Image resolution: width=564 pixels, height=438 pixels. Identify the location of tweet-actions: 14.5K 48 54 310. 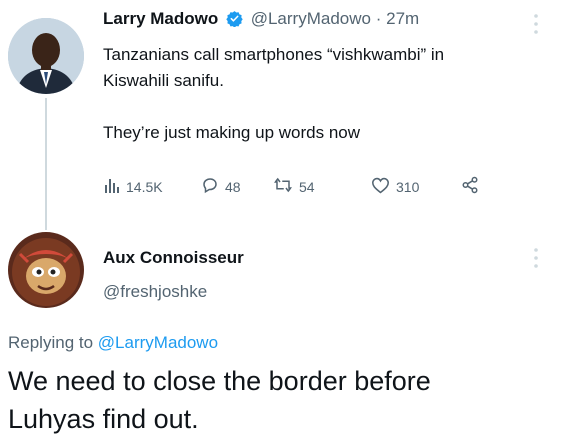
(291, 186).